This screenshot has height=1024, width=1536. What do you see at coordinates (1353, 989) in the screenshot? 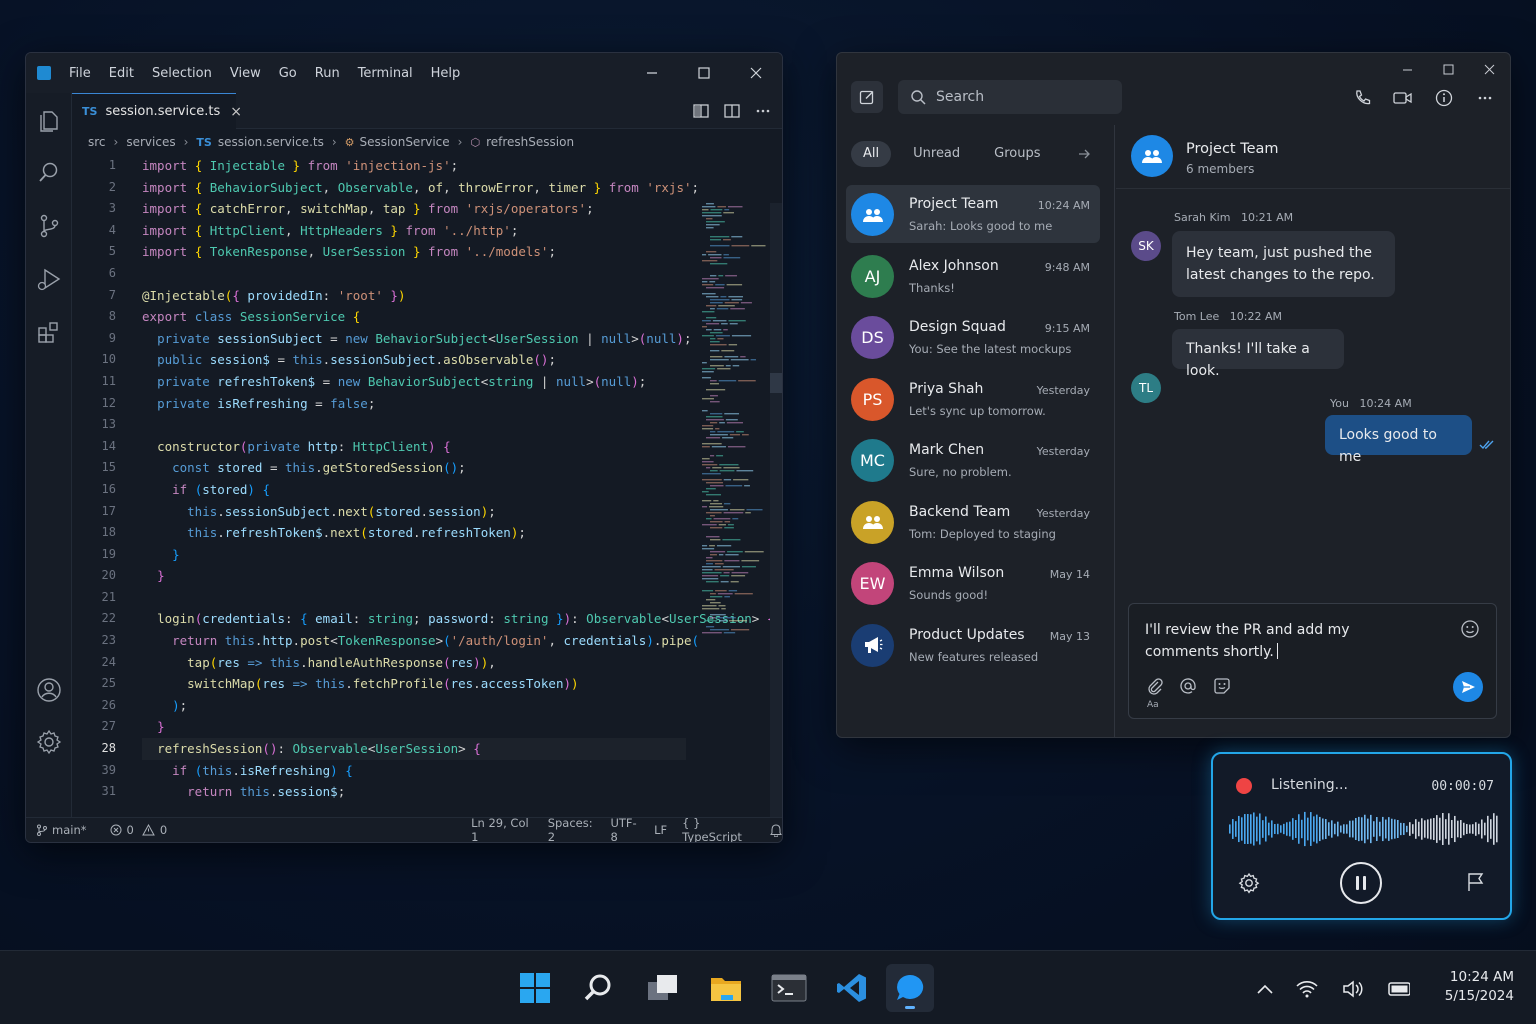
I see `volume-icon` at bounding box center [1353, 989].